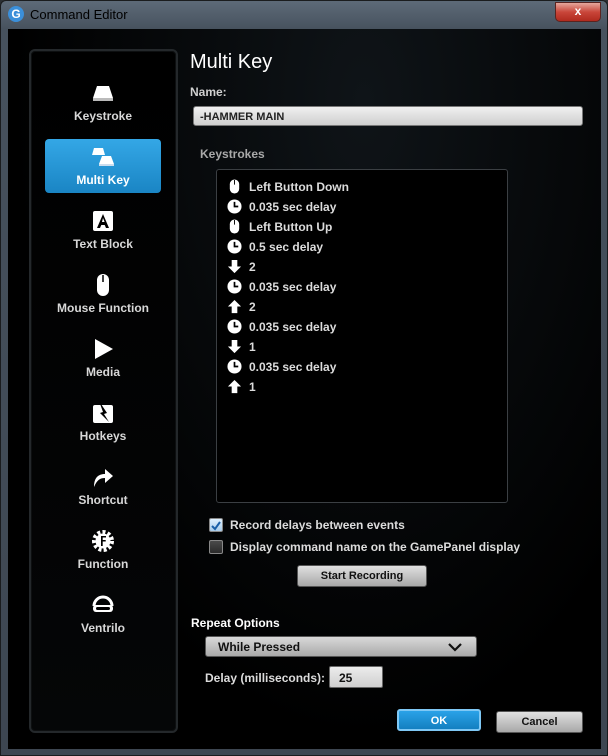 This screenshot has width=608, height=756. Describe the element at coordinates (341, 646) in the screenshot. I see `repeat-mode-select: While Pressed` at that location.